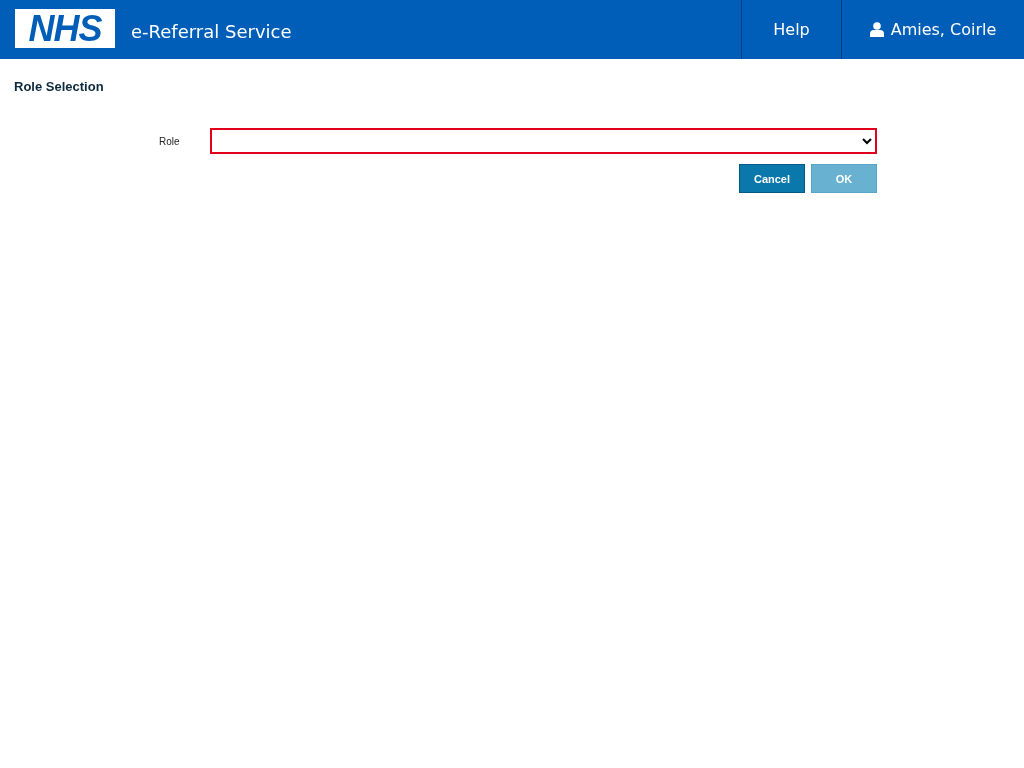 The height and width of the screenshot is (768, 1024). Describe the element at coordinates (543, 141) in the screenshot. I see `role-select` at that location.